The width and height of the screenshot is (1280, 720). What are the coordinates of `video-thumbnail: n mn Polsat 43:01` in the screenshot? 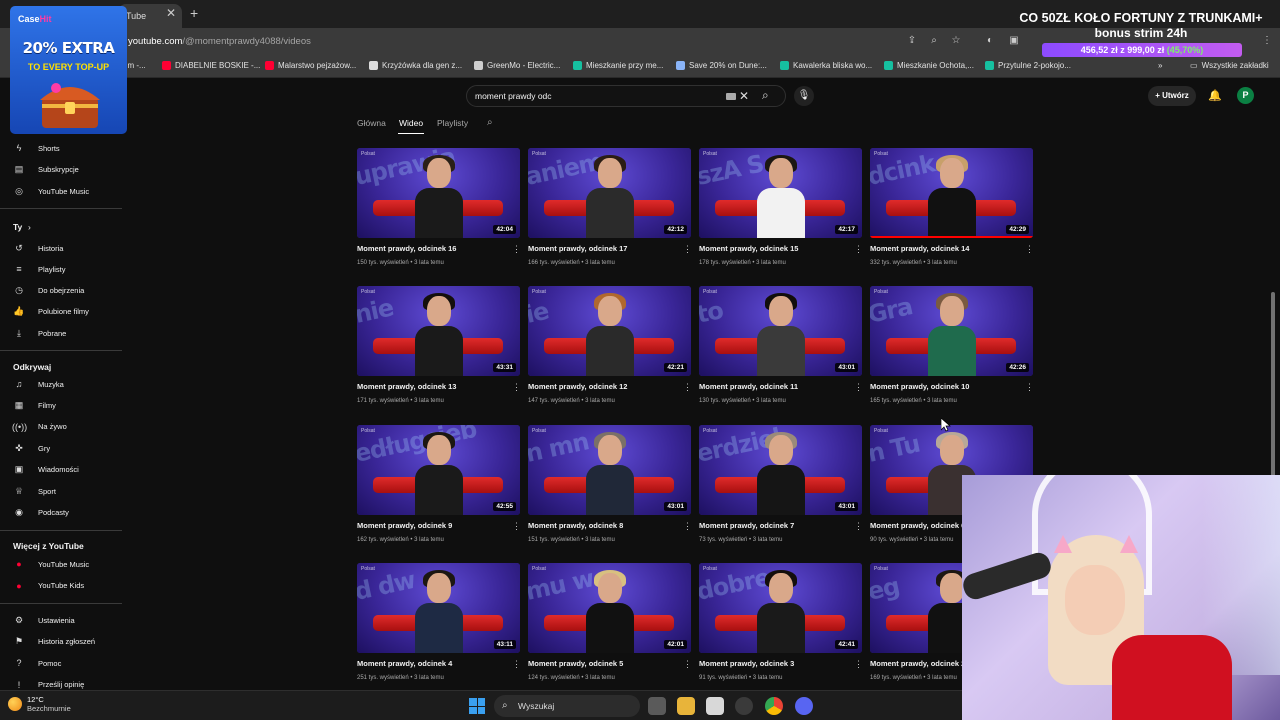 It's located at (609, 470).